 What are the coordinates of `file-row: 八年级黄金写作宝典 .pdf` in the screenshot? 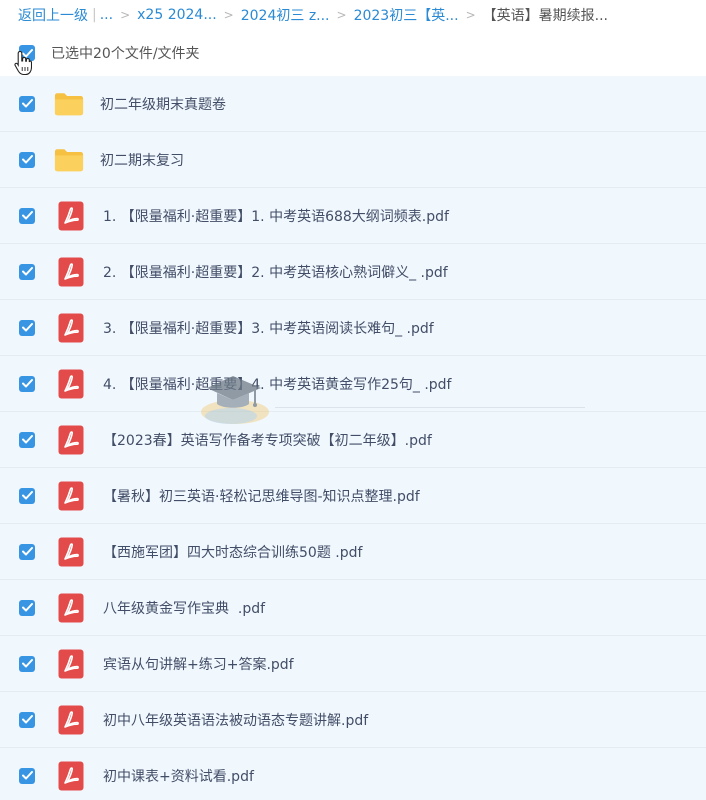 It's located at (353, 608).